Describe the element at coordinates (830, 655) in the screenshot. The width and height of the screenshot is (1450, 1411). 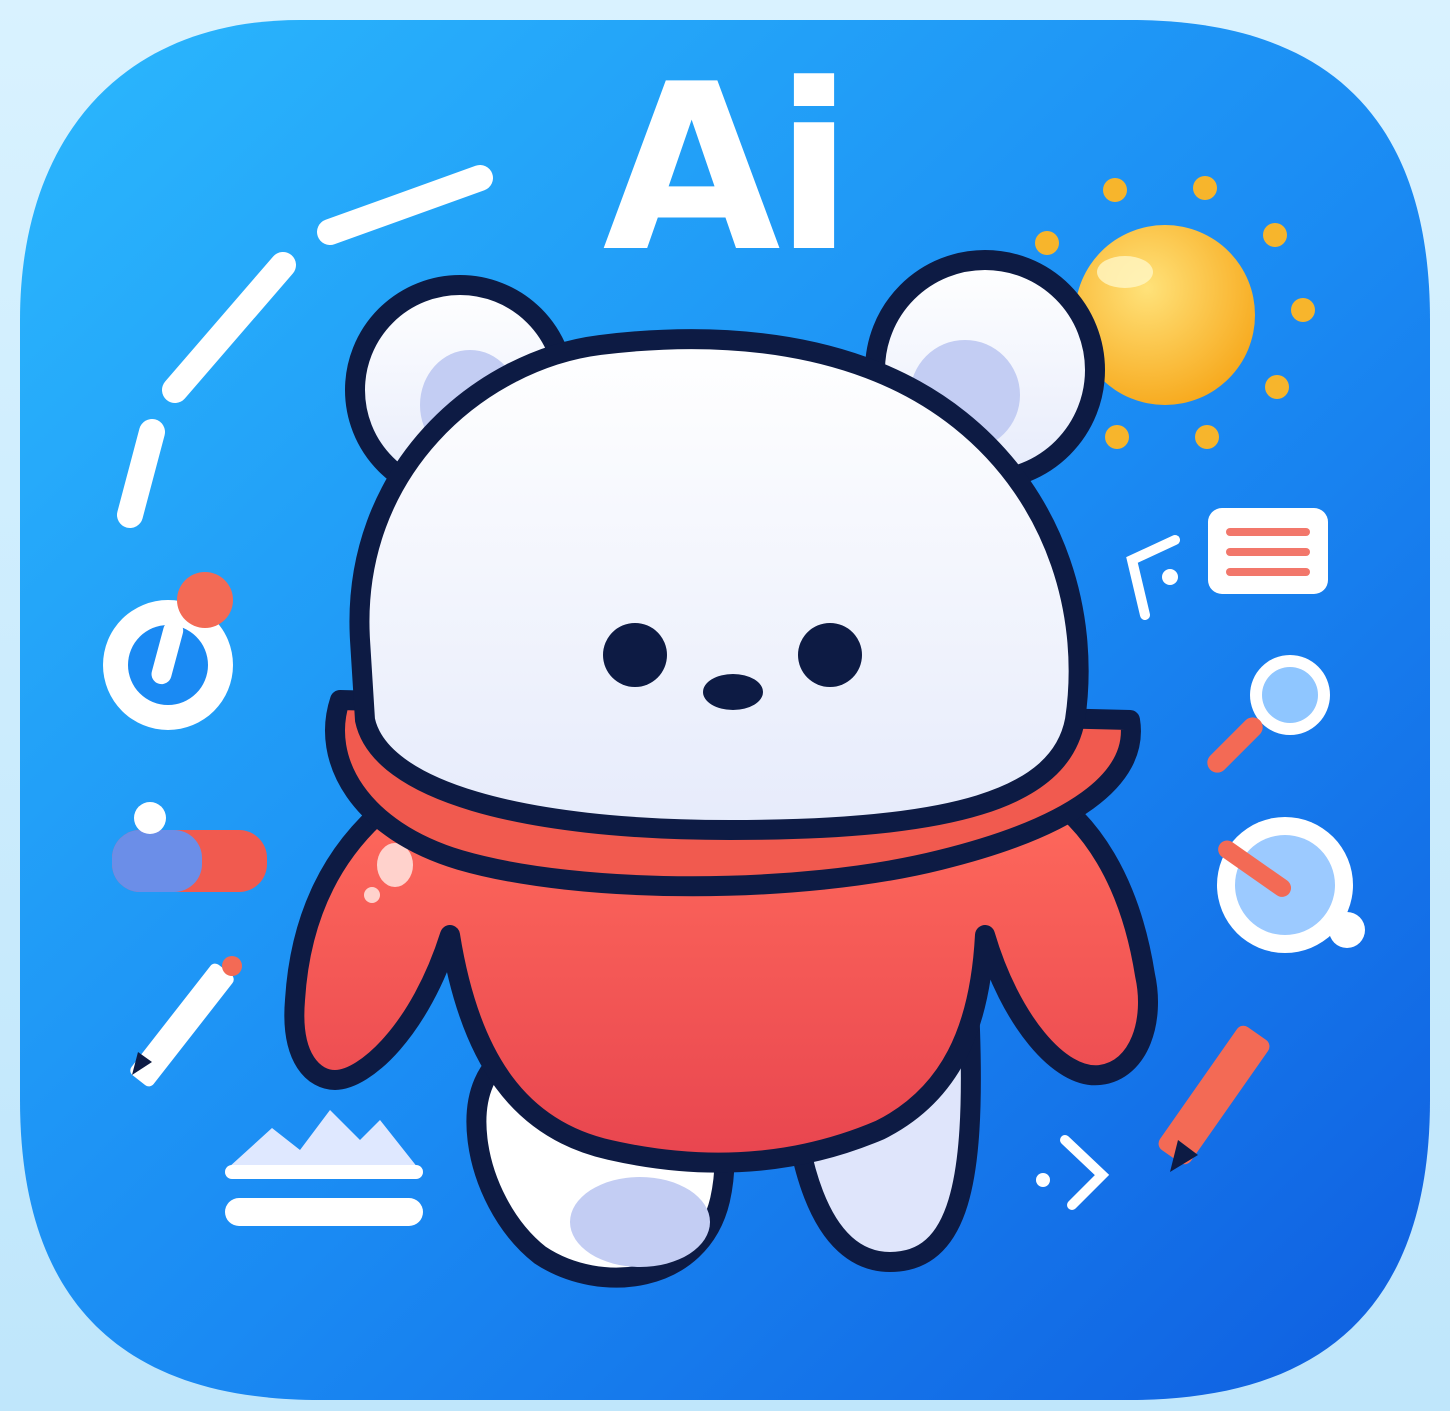
I see `bear-eye-right` at that location.